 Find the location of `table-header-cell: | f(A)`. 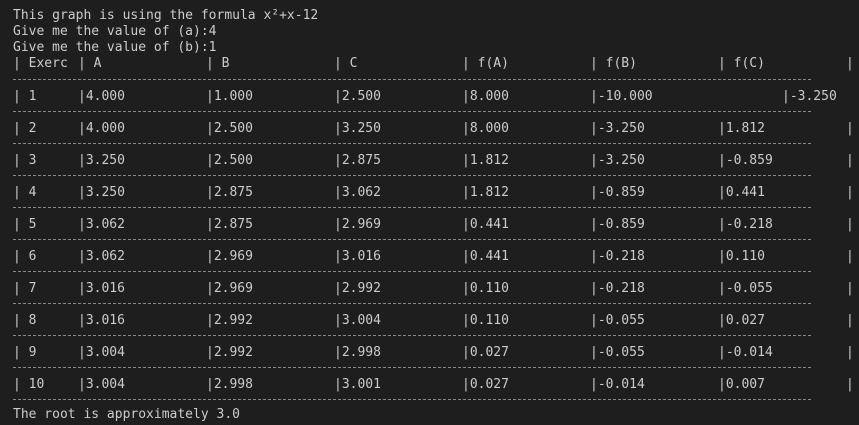

table-header-cell: | f(A) is located at coordinates (485, 63).